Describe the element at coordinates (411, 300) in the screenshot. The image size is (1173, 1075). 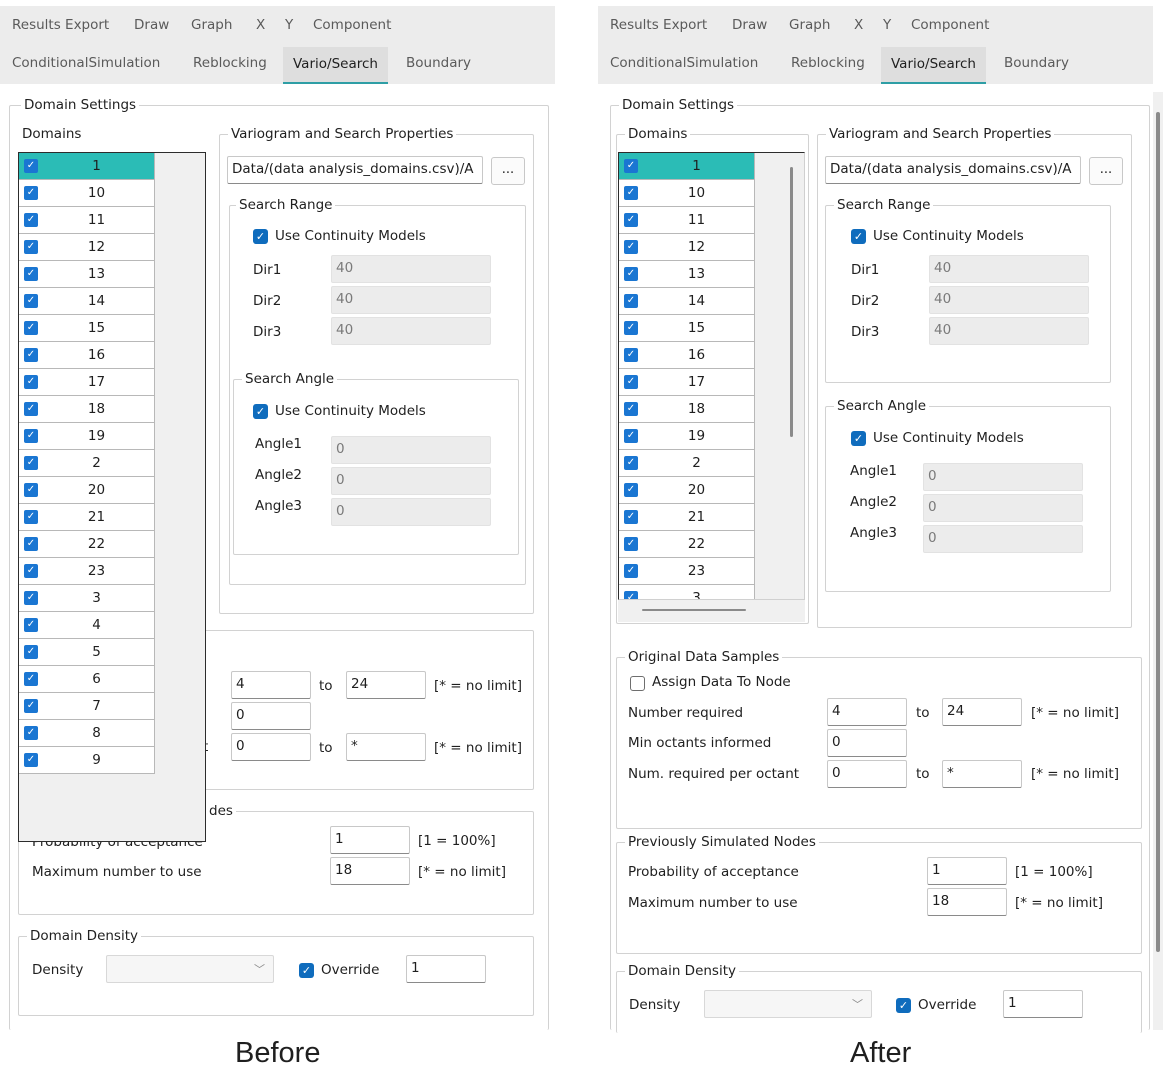
I see `dir2-field: 40` at that location.